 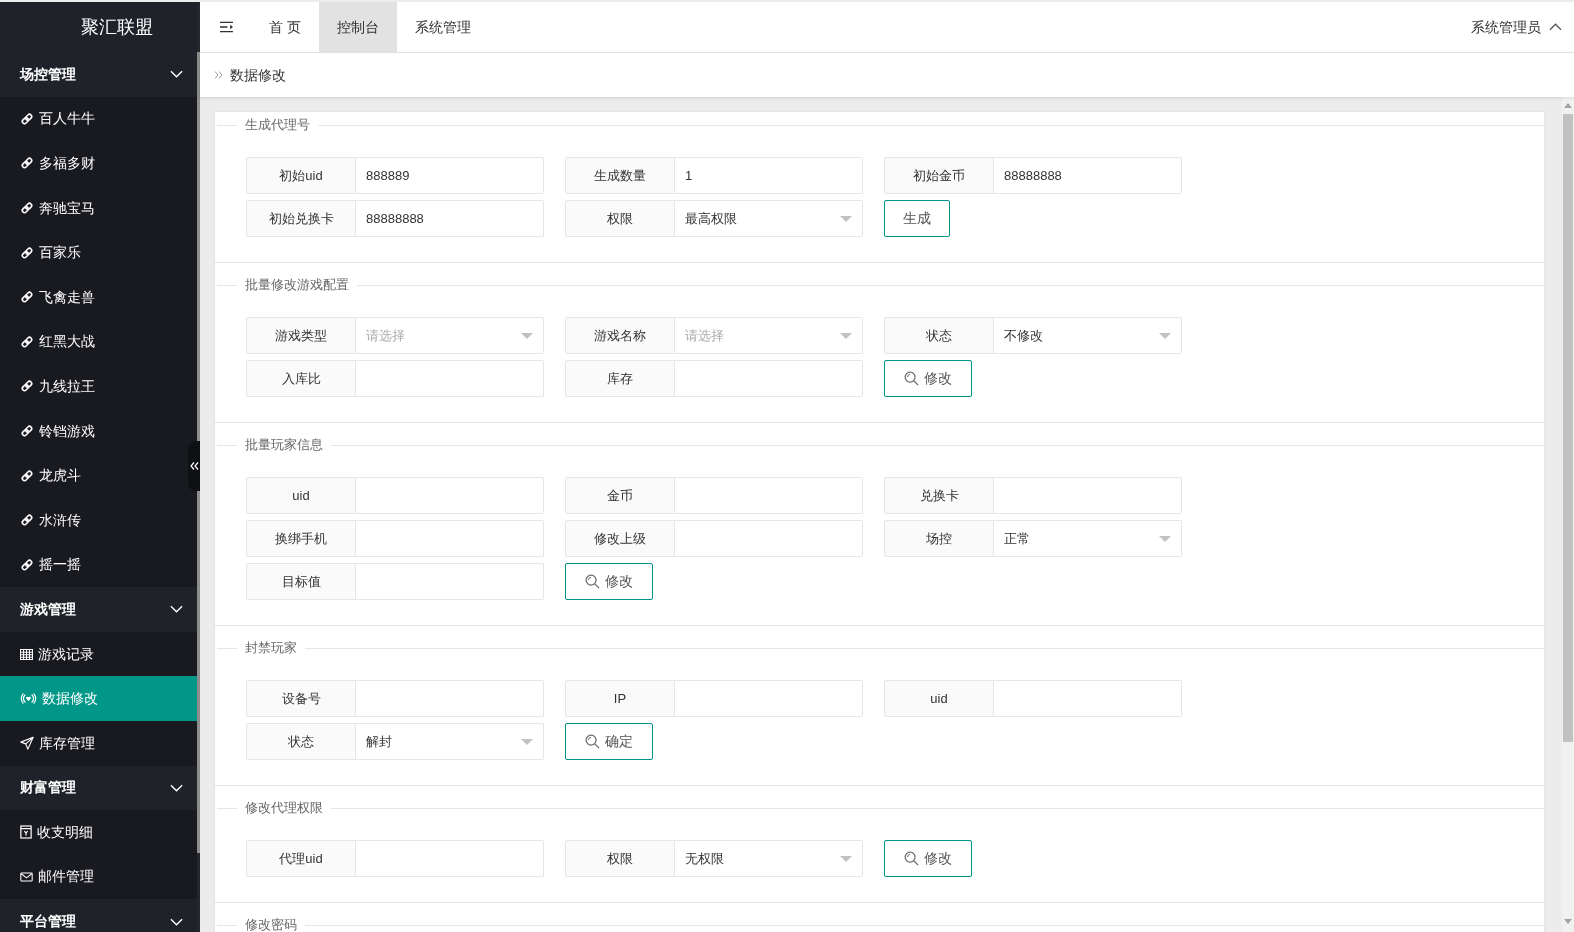 I want to click on field-label: 设备号, so click(x=301, y=698).